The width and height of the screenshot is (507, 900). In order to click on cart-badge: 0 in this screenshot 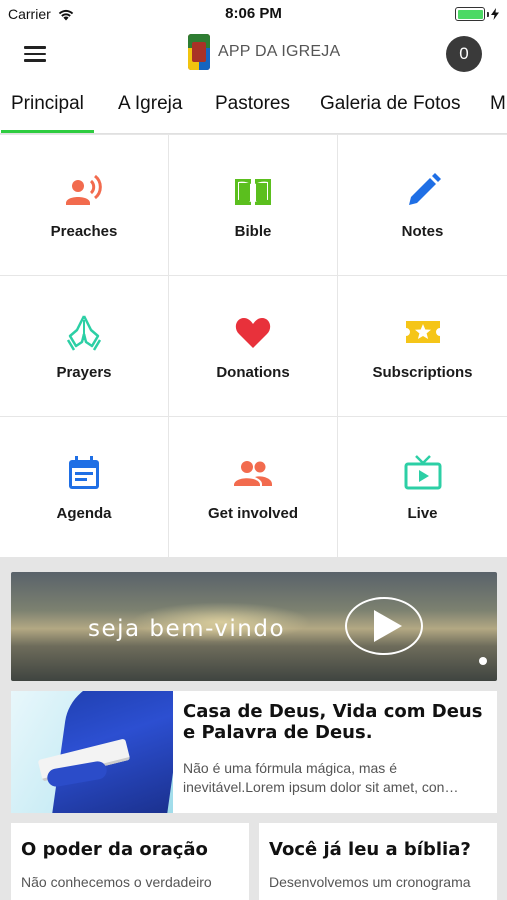, I will do `click(464, 54)`.